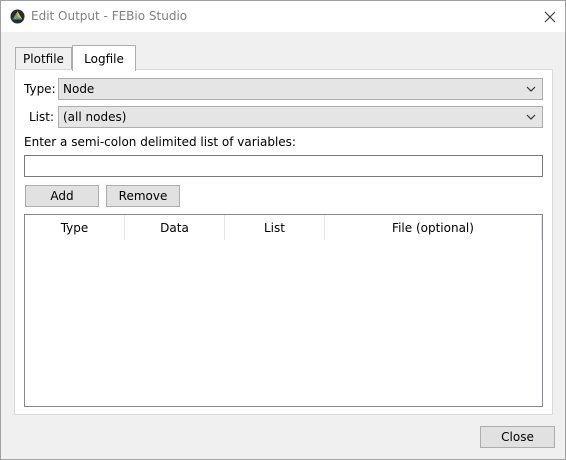 This screenshot has width=566, height=460. What do you see at coordinates (283, 166) in the screenshot?
I see `variables-input` at bounding box center [283, 166].